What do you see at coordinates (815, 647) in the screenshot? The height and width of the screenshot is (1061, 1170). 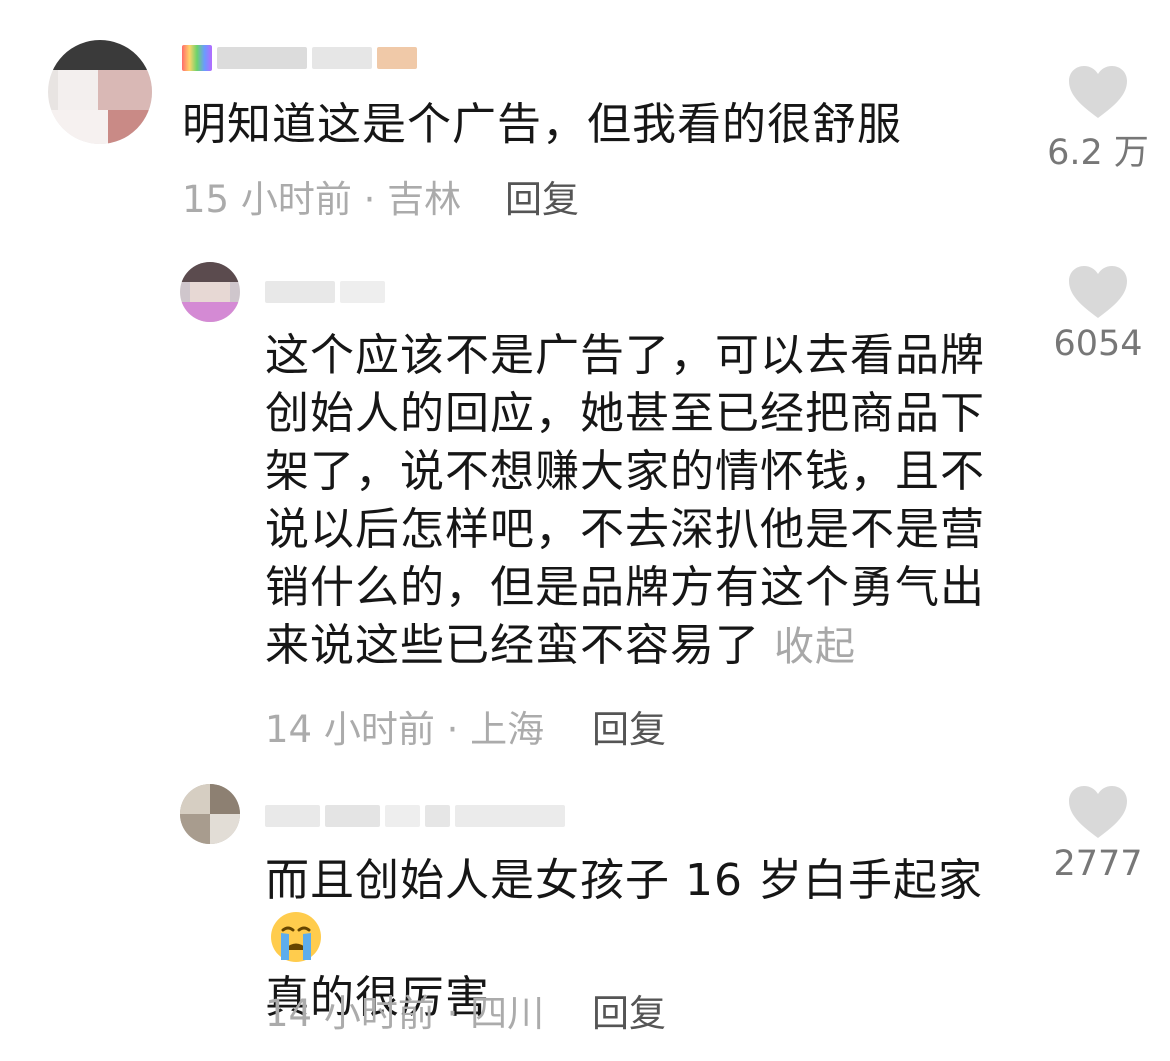 I see `collapse-button: 收起` at bounding box center [815, 647].